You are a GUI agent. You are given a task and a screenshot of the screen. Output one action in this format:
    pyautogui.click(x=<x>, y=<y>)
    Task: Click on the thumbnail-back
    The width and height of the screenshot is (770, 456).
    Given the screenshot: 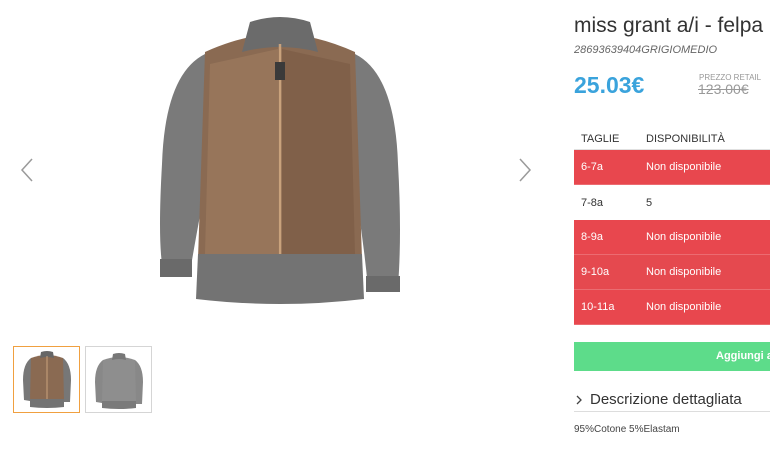 What is the action you would take?
    pyautogui.click(x=118, y=379)
    